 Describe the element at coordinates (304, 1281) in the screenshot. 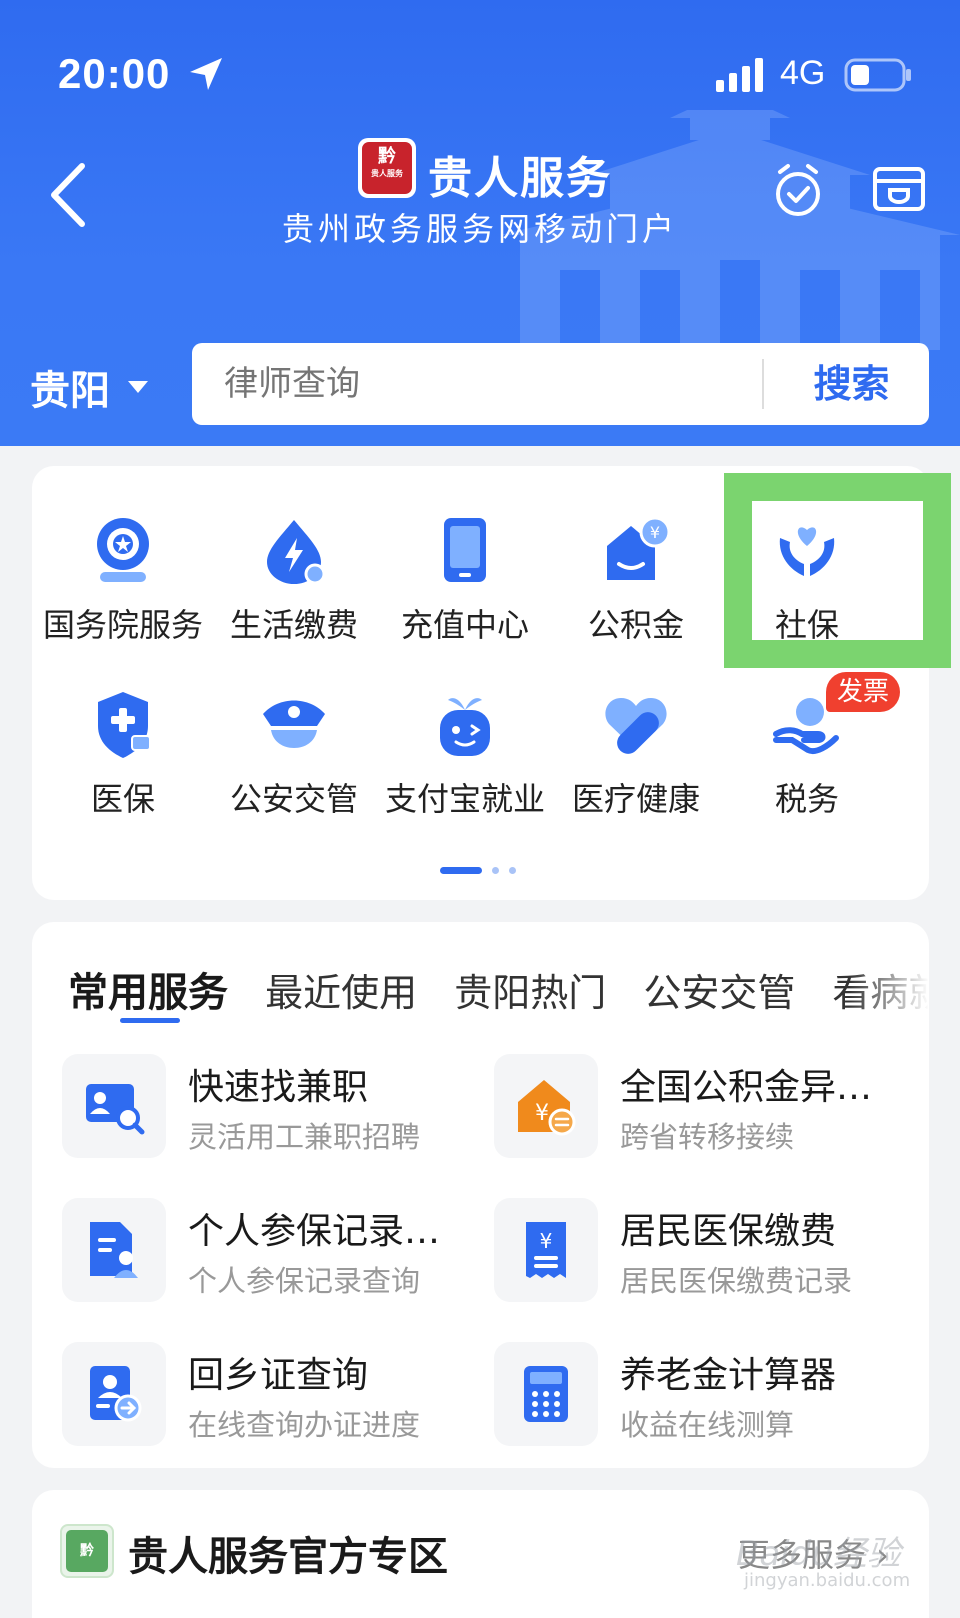

I see `service-desc: 个人参保记录查询` at that location.